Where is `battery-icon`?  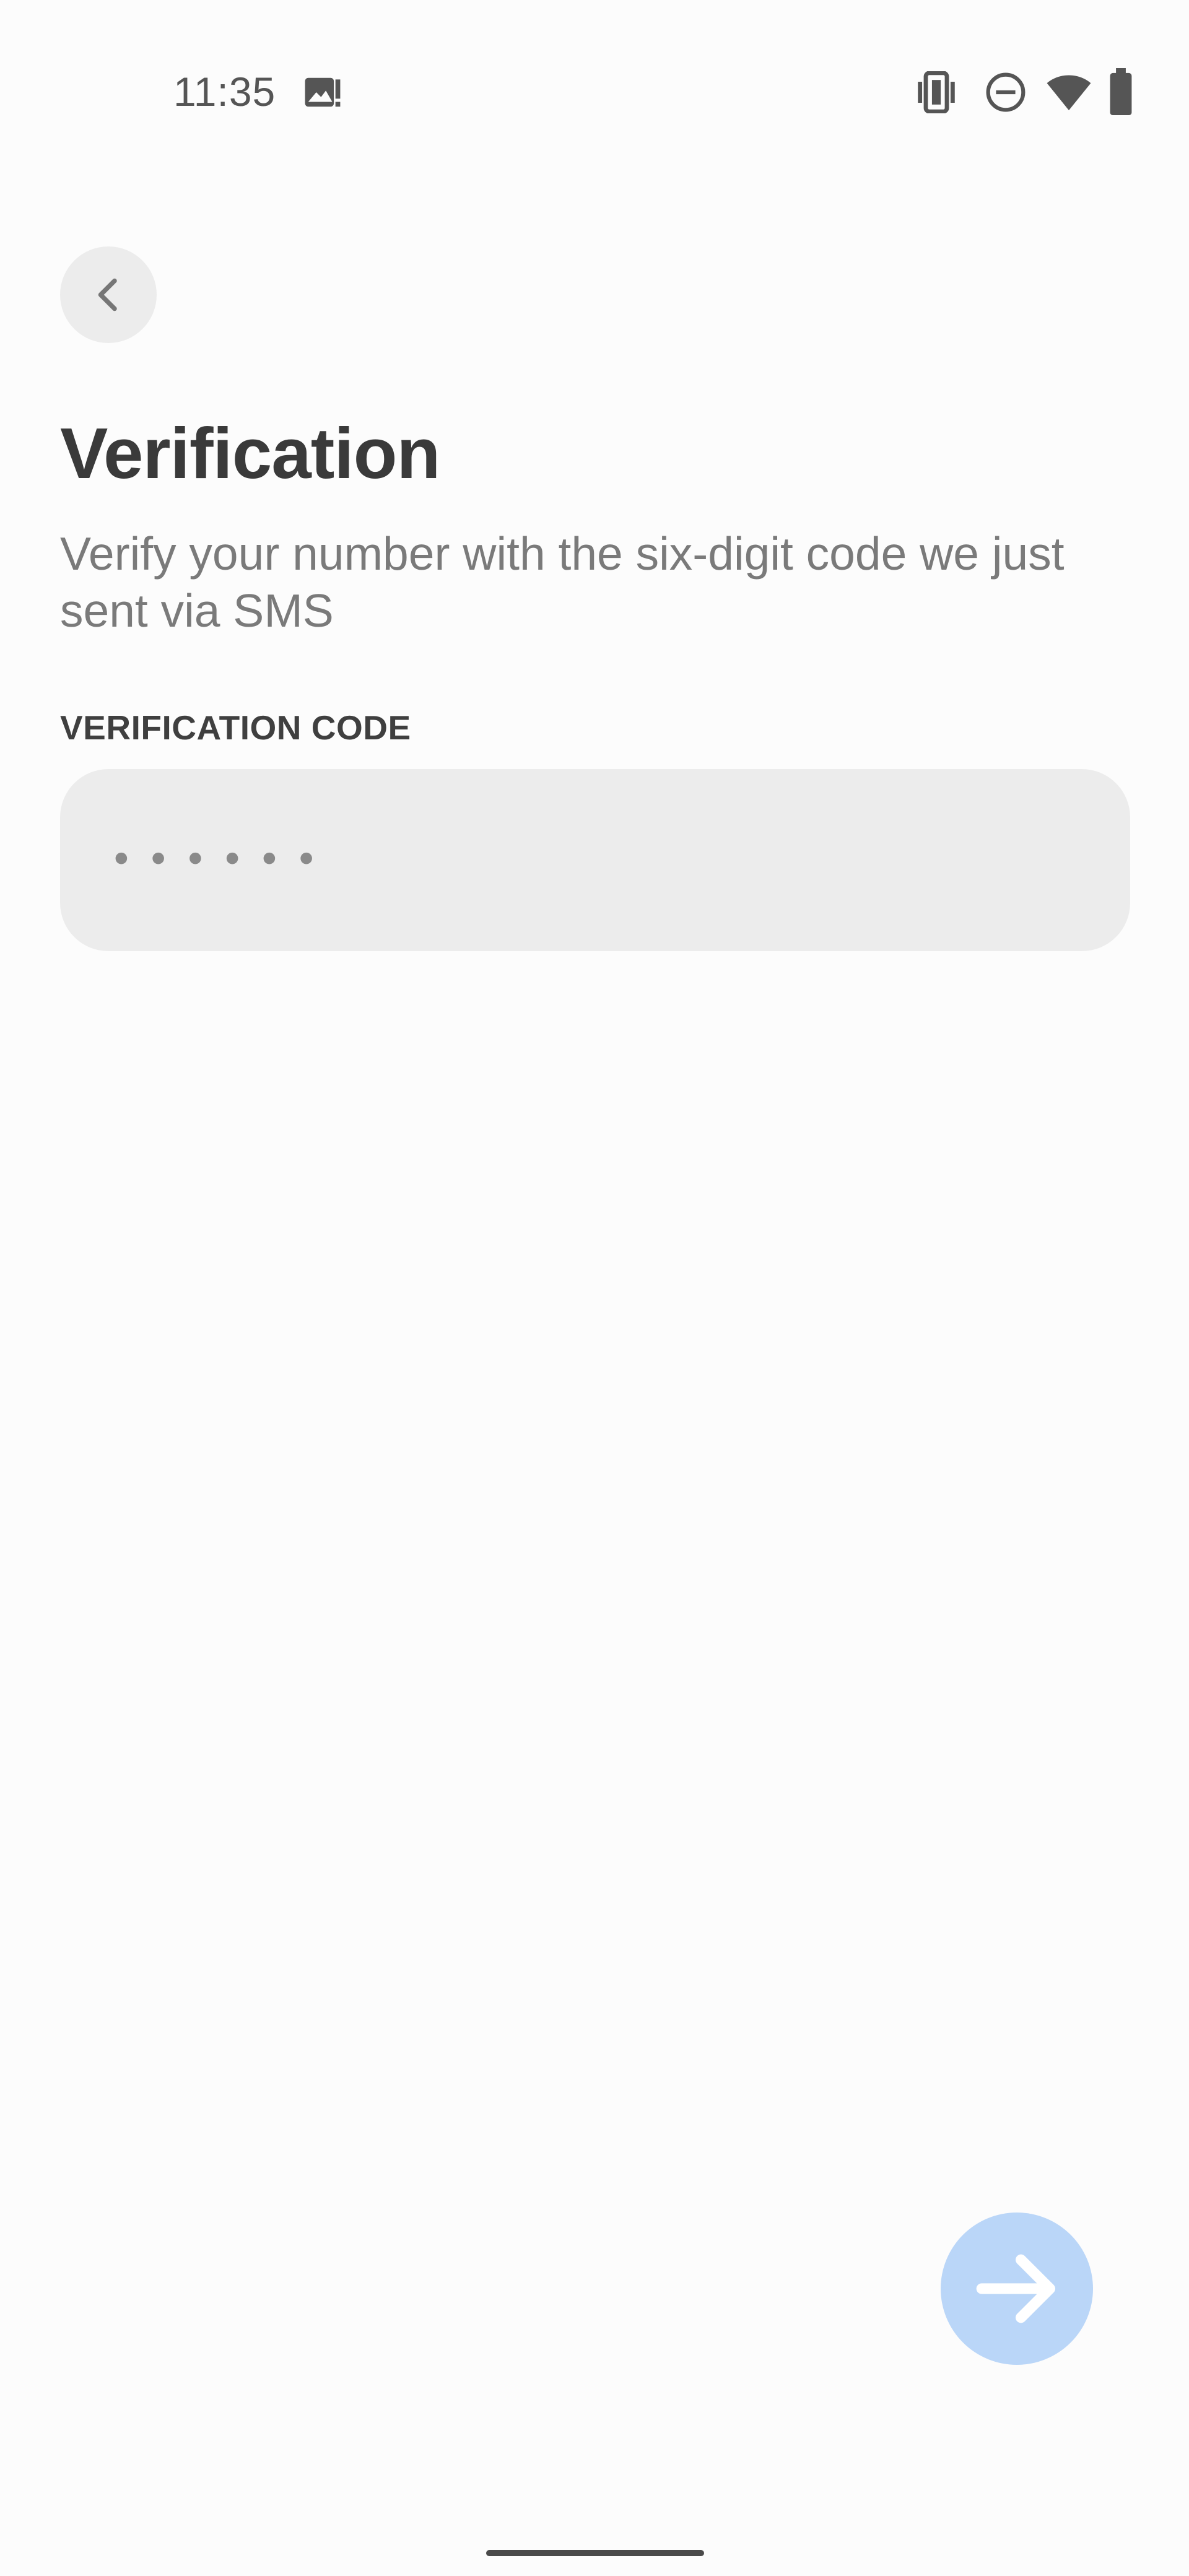 battery-icon is located at coordinates (1121, 91).